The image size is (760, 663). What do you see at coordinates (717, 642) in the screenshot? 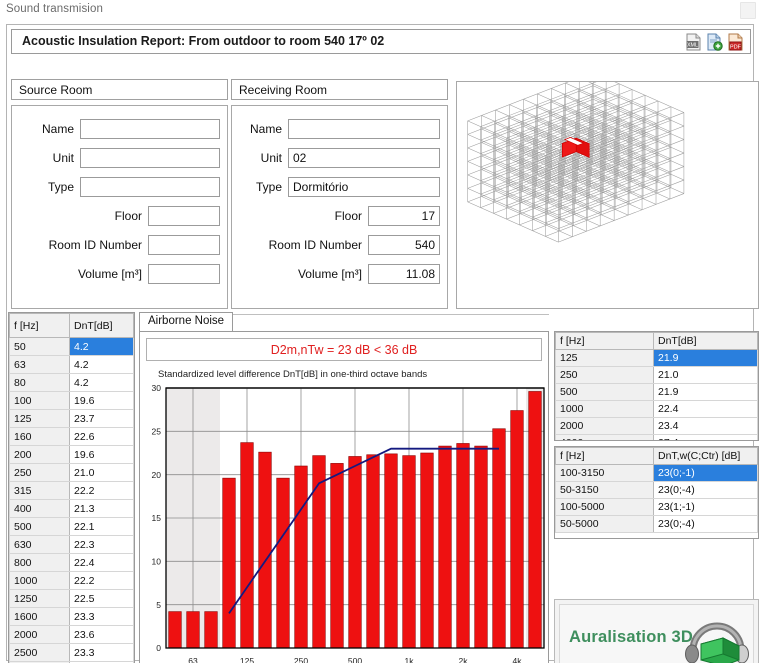
I see `headphones-icon` at bounding box center [717, 642].